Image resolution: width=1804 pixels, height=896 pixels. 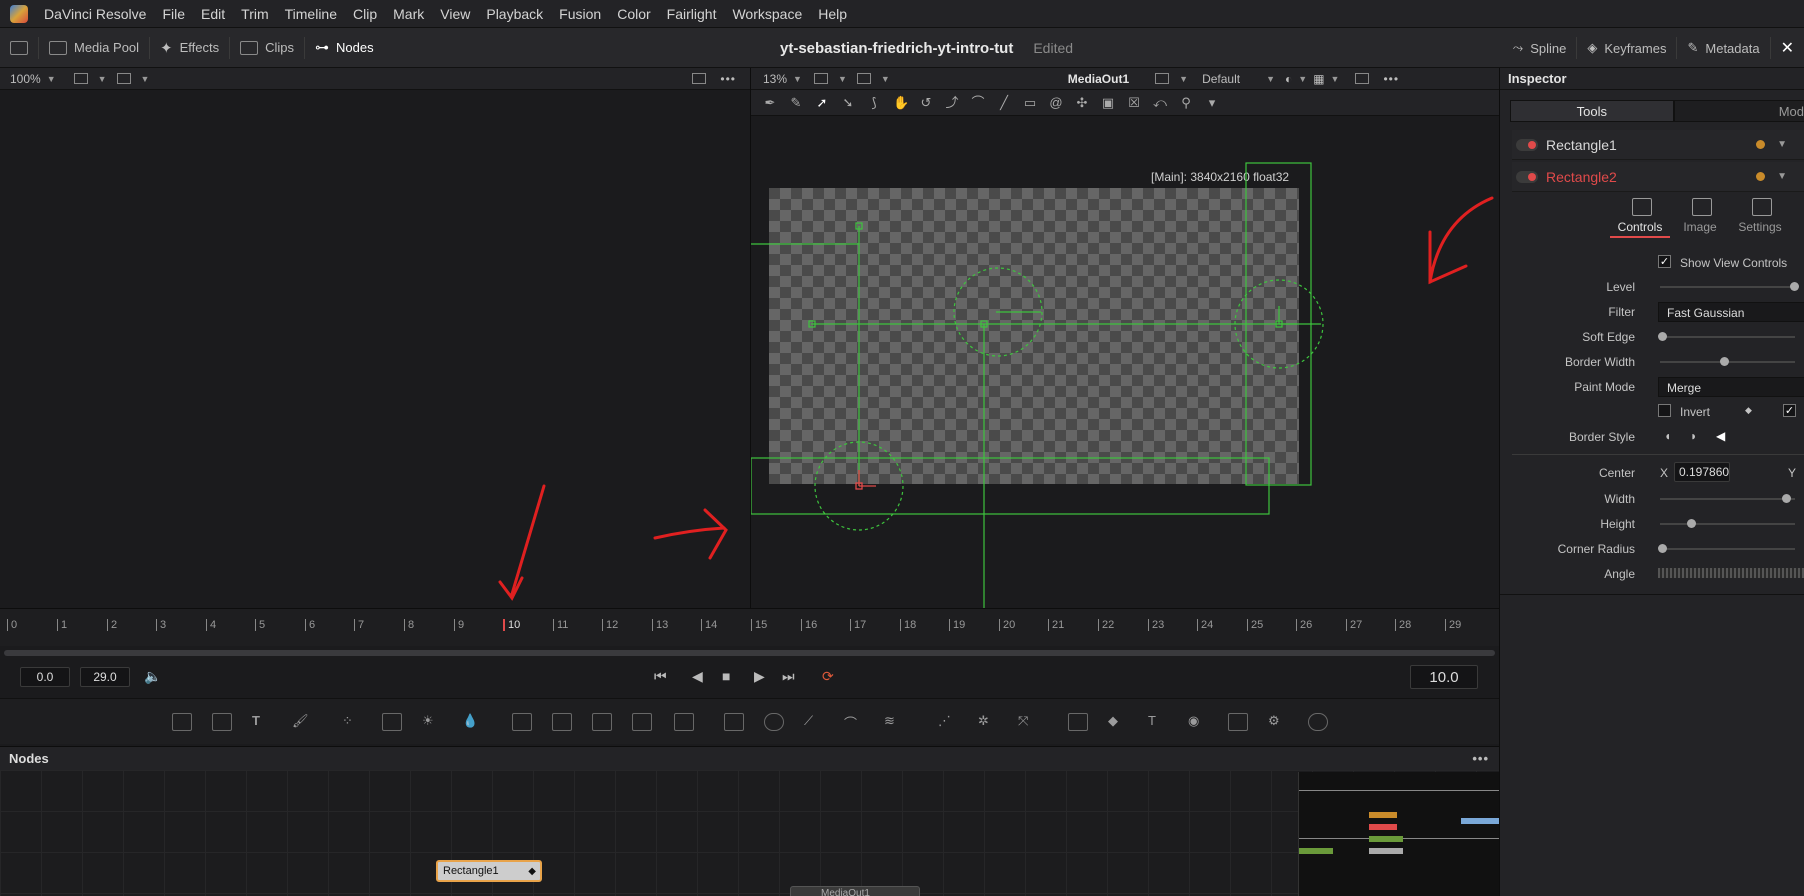 What do you see at coordinates (352, 722) in the screenshot?
I see `particles-tool-icon: ⁘` at bounding box center [352, 722].